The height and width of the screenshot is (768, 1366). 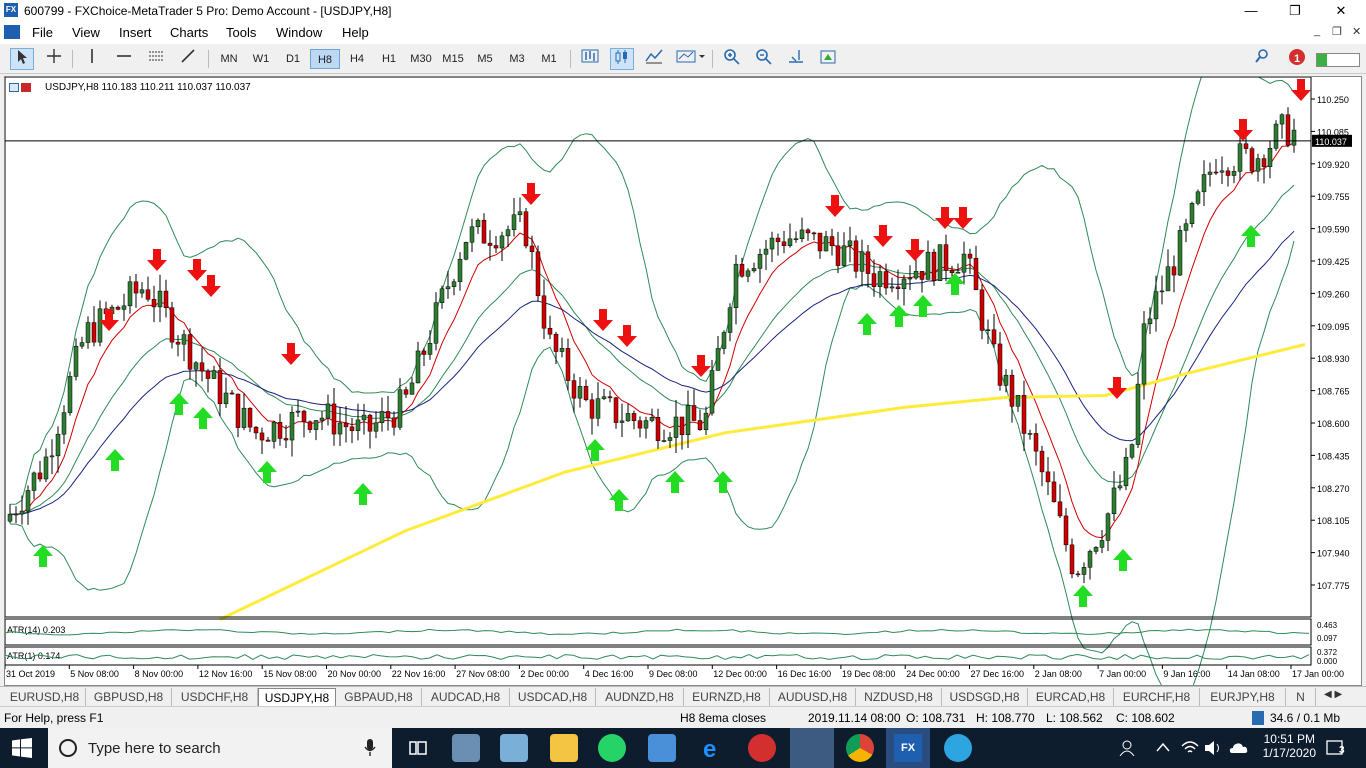 I want to click on menu-file: File, so click(x=42, y=32).